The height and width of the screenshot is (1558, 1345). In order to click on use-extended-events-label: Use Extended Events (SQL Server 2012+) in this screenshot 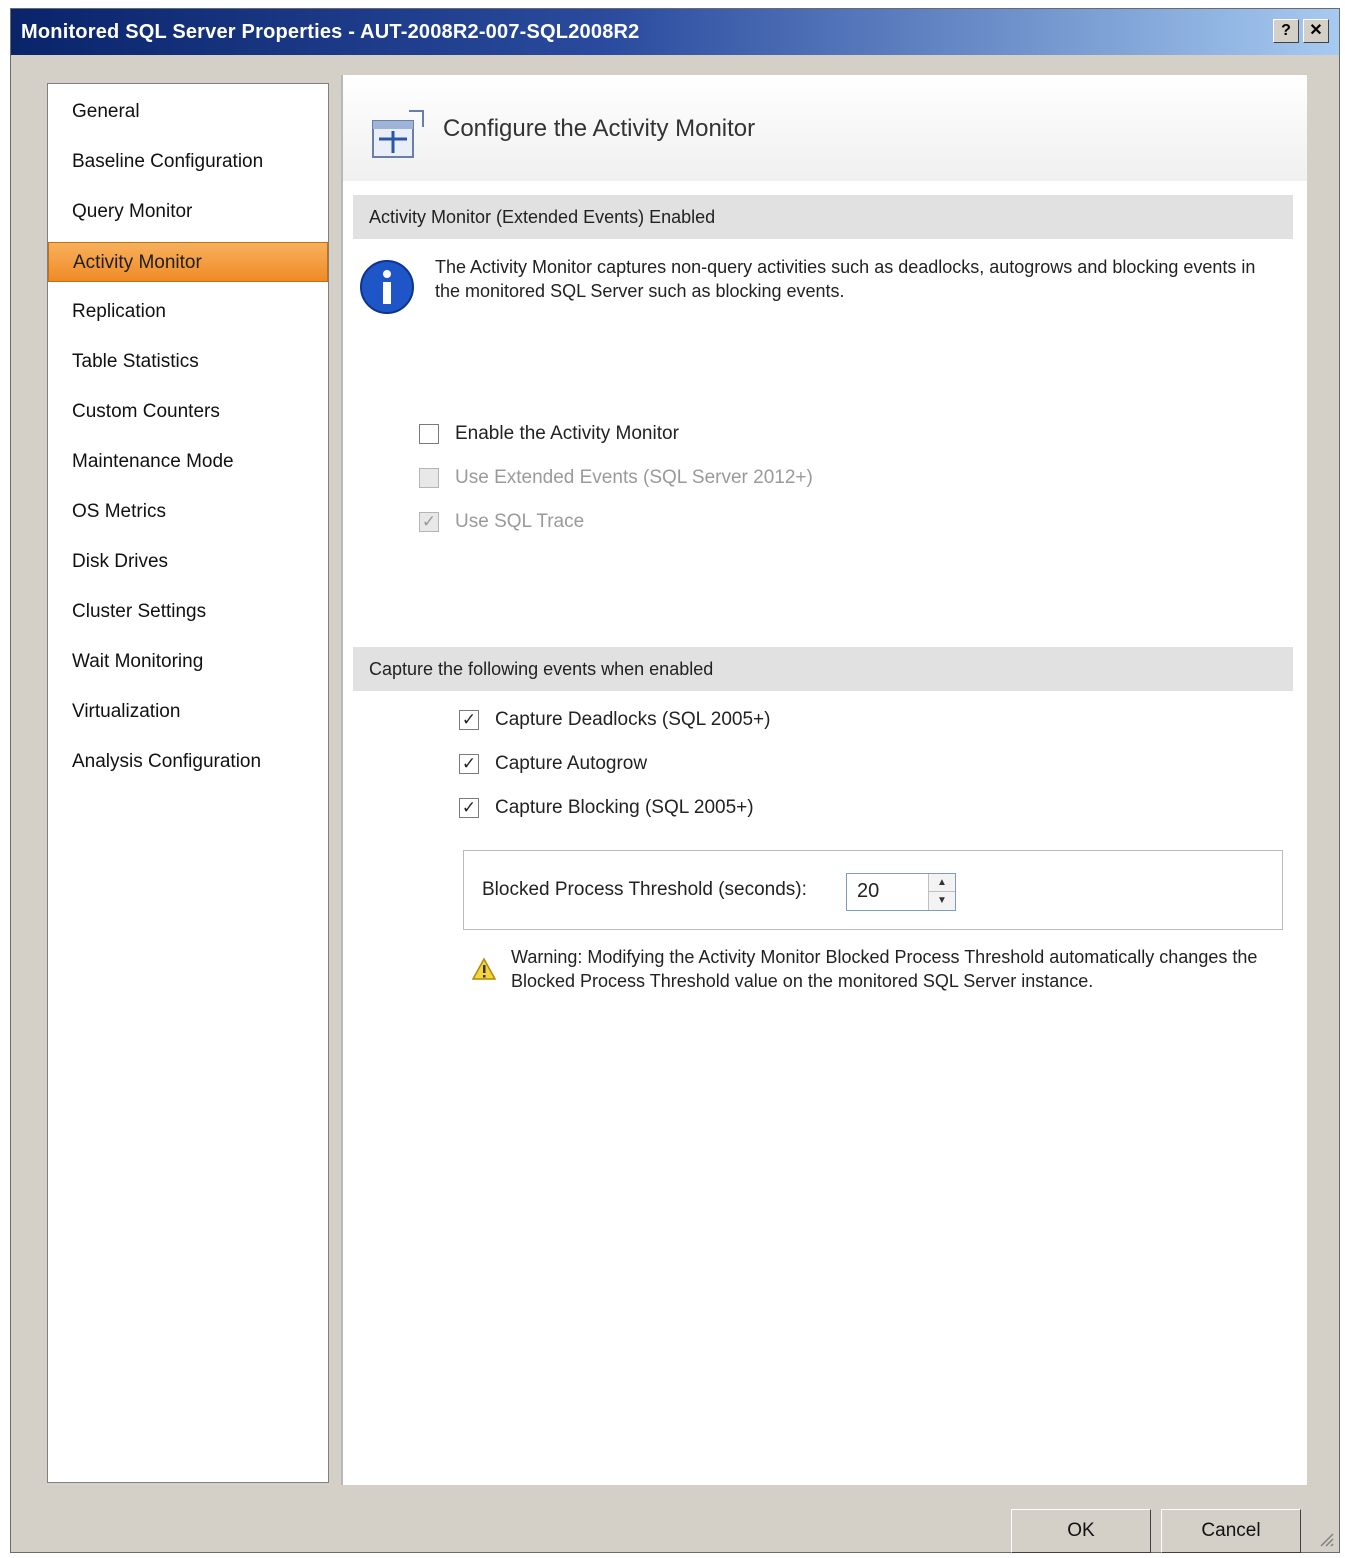, I will do `click(634, 477)`.